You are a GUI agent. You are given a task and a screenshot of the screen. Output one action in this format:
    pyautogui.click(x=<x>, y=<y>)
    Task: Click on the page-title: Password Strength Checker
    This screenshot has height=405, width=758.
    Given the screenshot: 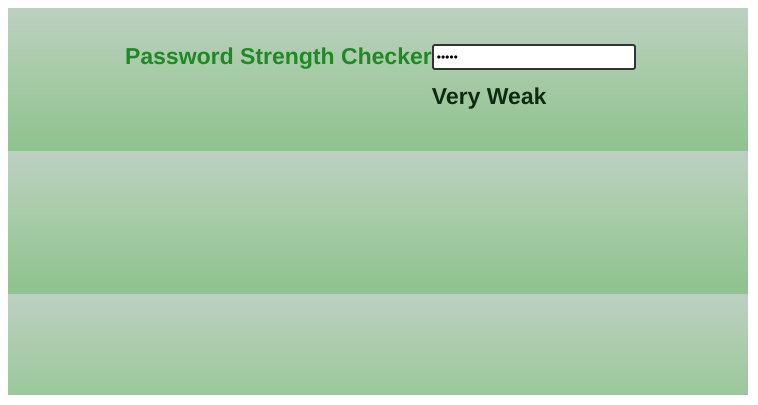 What is the action you would take?
    pyautogui.click(x=278, y=56)
    